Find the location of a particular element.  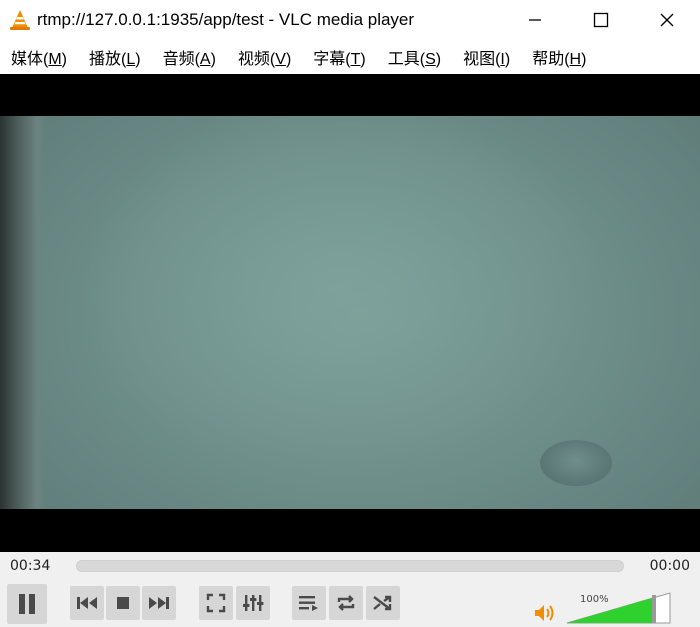

stop-button is located at coordinates (123, 603).